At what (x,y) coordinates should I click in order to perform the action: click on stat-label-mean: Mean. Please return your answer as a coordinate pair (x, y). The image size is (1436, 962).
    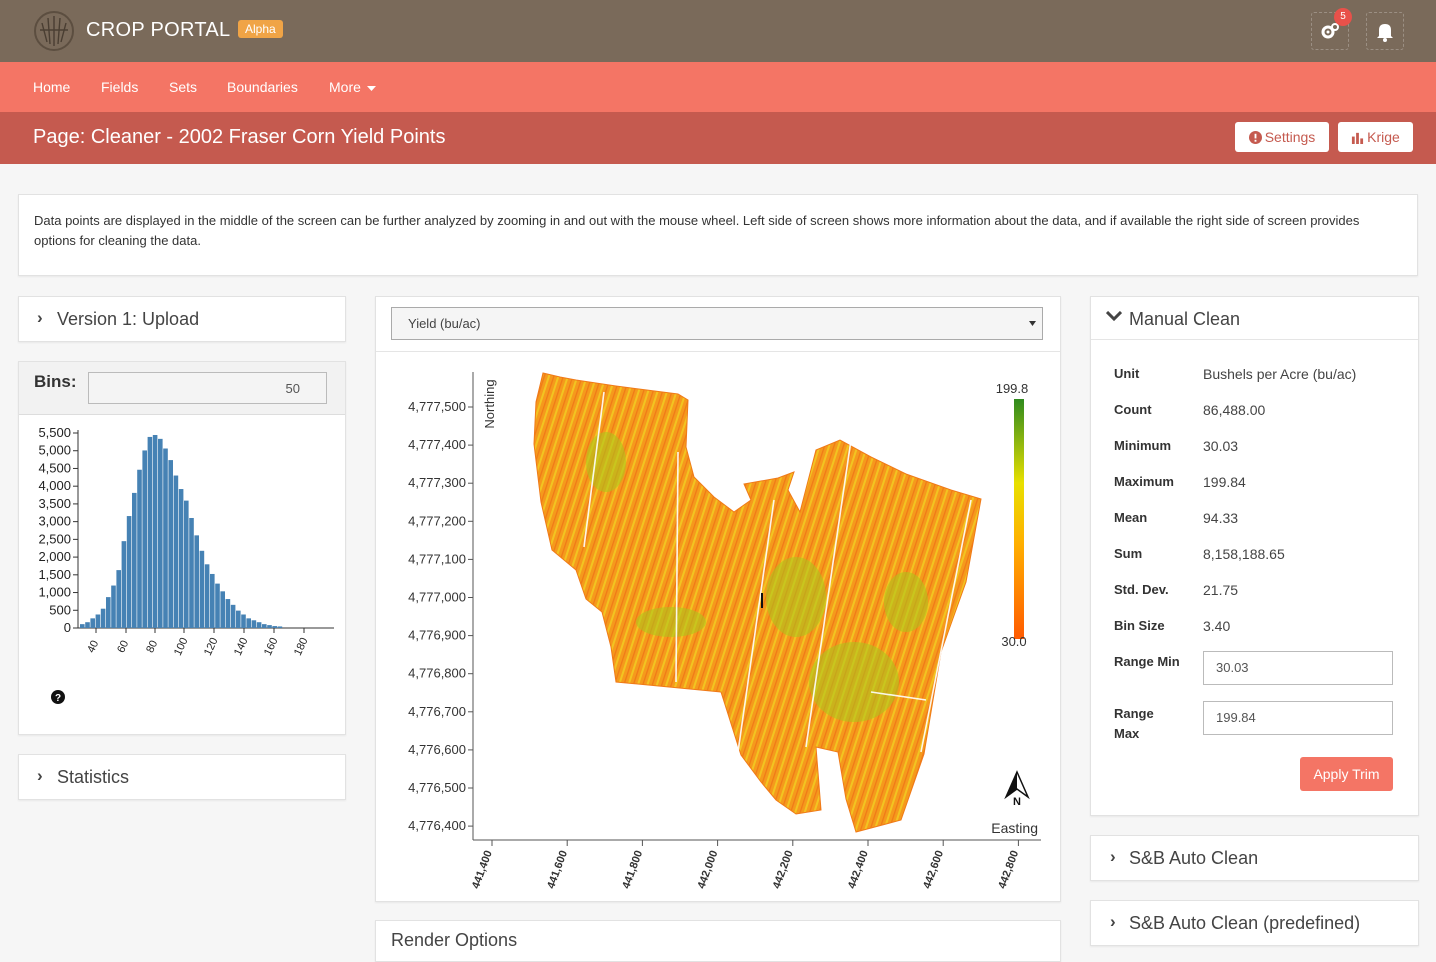
    Looking at the image, I should click on (1131, 517).